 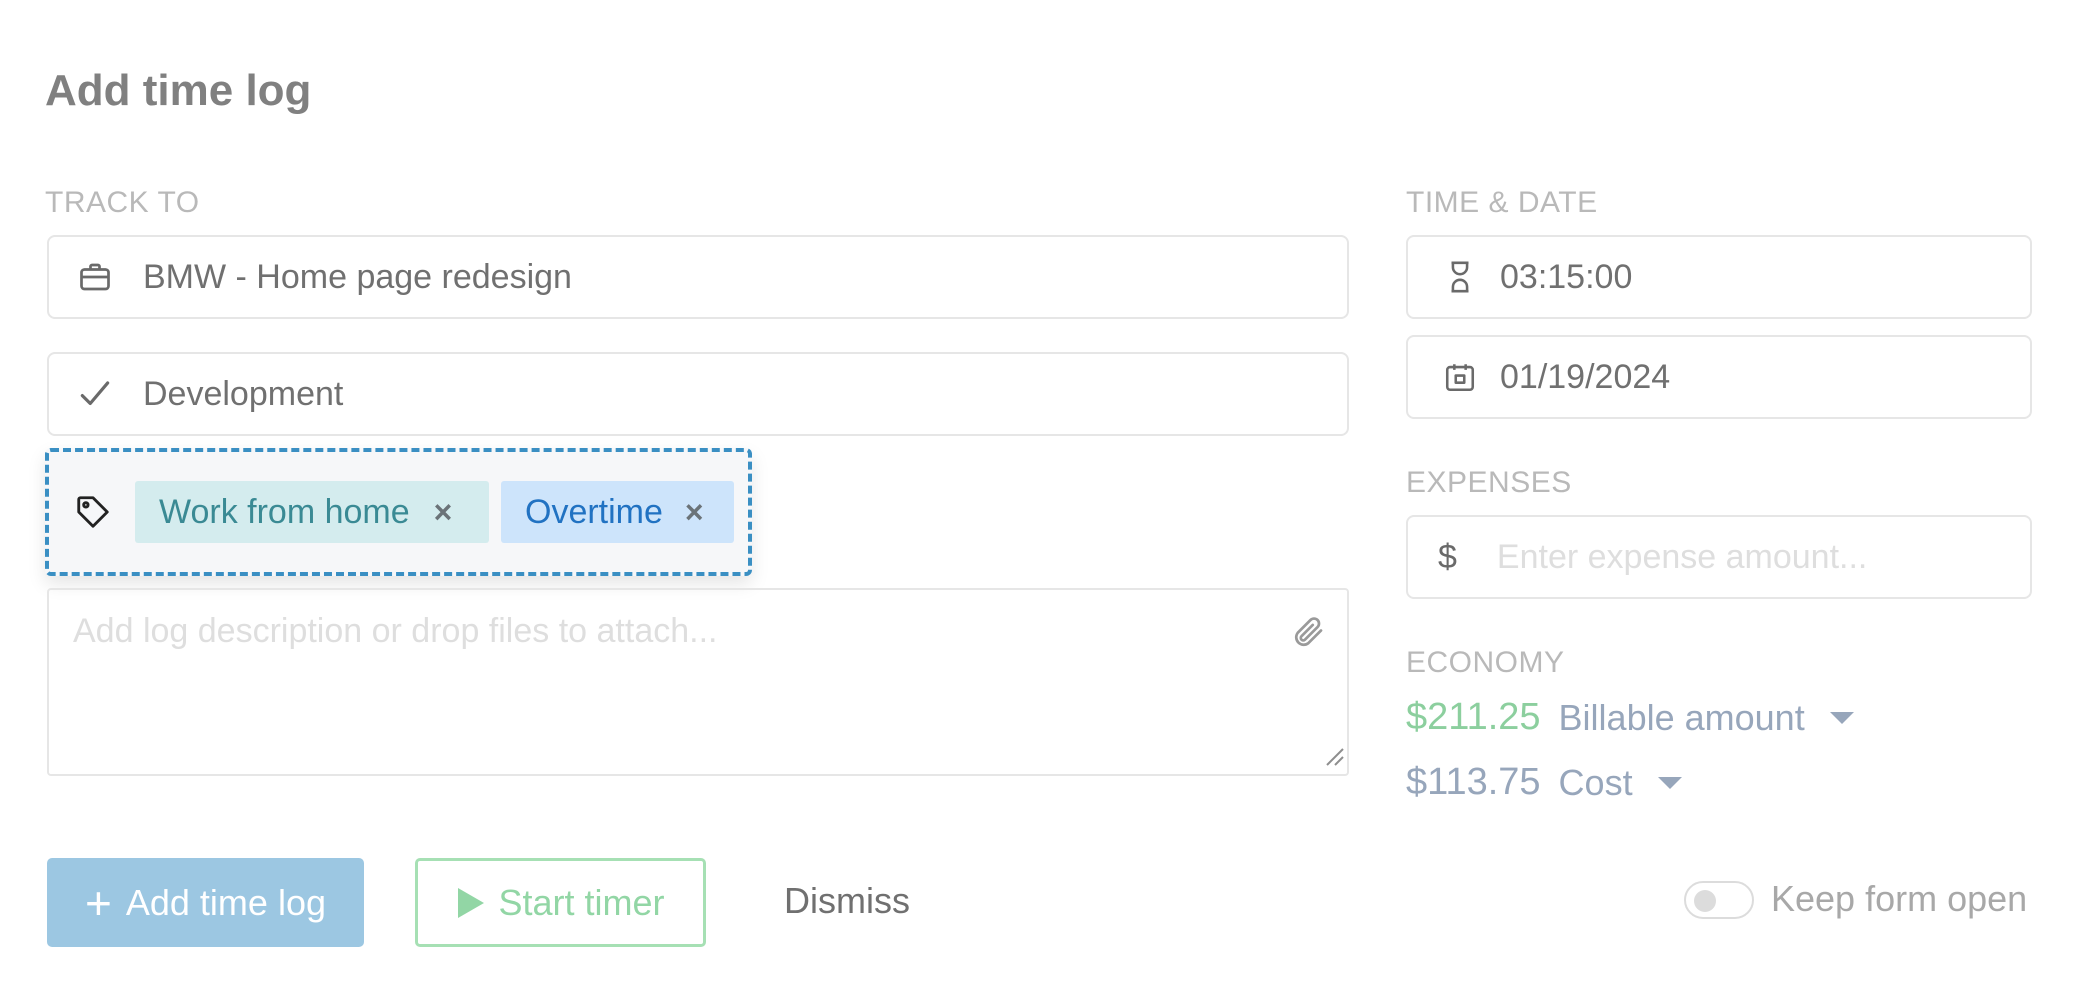 I want to click on tags-field: Work from home × Overtime ×, so click(x=398, y=512).